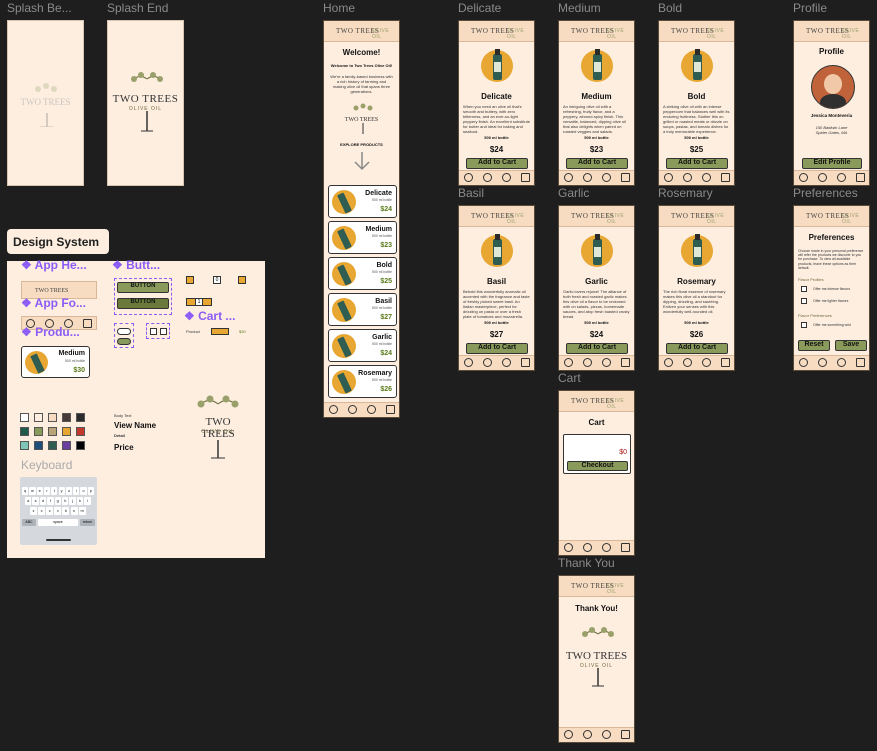  I want to click on cart-row-stepper, so click(220, 331).